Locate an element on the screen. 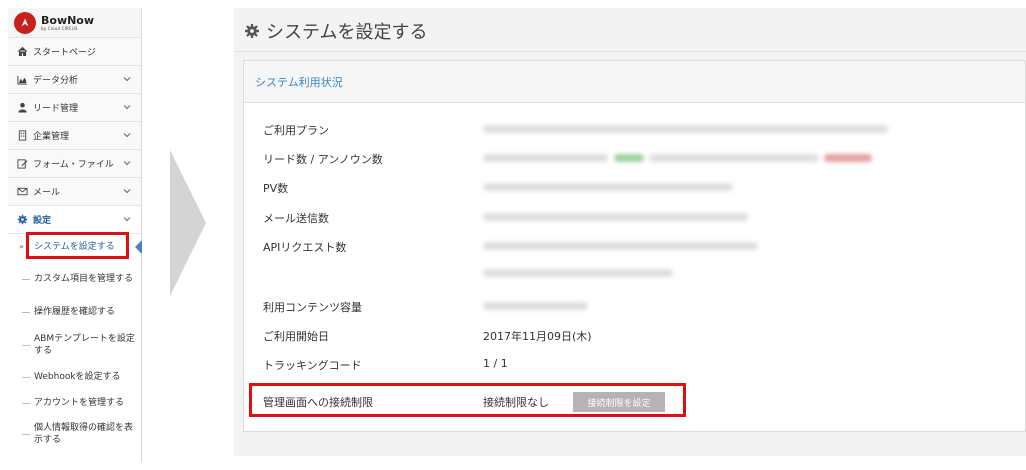  sub-item-webhook: Webhookを設定する is located at coordinates (74, 377).